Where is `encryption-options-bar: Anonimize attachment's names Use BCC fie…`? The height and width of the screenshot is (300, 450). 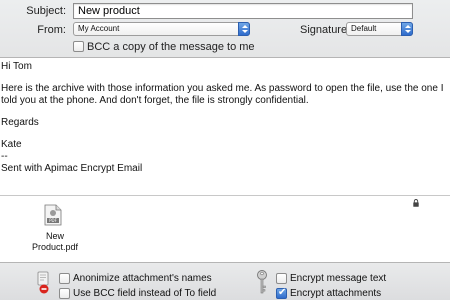
encryption-options-bar: Anonimize attachment's names Use BCC fie… is located at coordinates (225, 281).